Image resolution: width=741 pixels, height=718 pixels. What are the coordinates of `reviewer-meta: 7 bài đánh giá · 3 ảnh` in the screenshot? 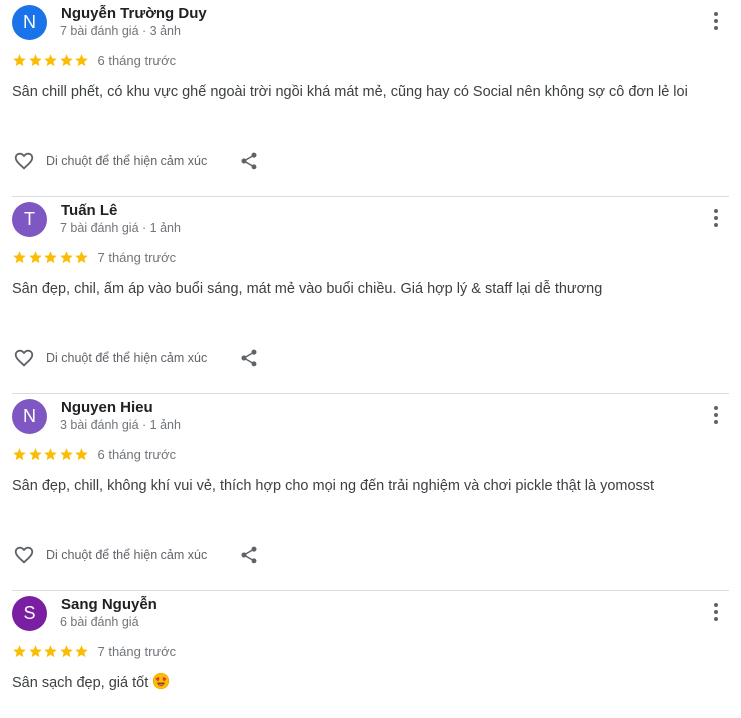 It's located at (120, 31).